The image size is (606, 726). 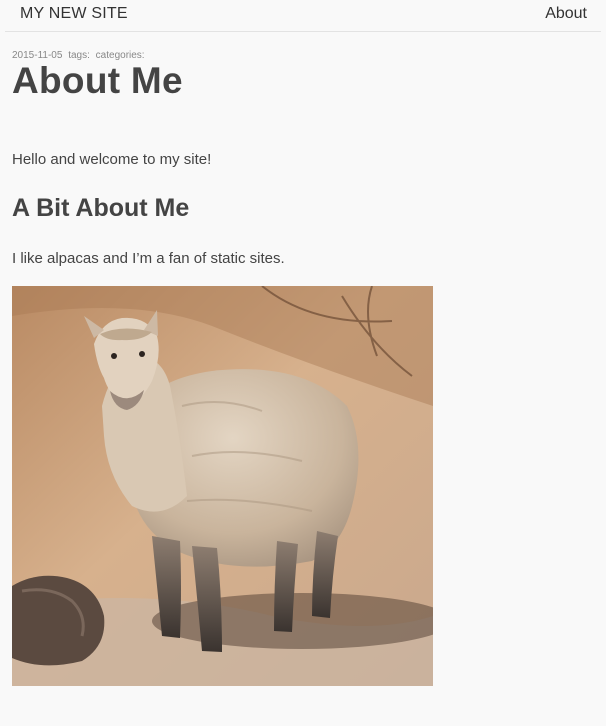 I want to click on page-title: About Me, so click(x=97, y=80).